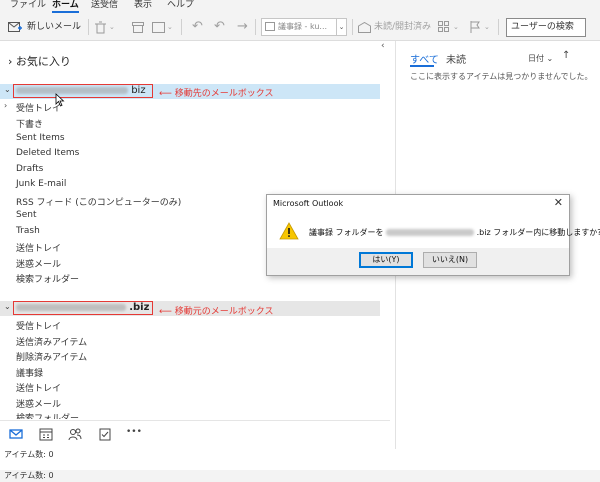  I want to click on tasks-icon, so click(105, 434).